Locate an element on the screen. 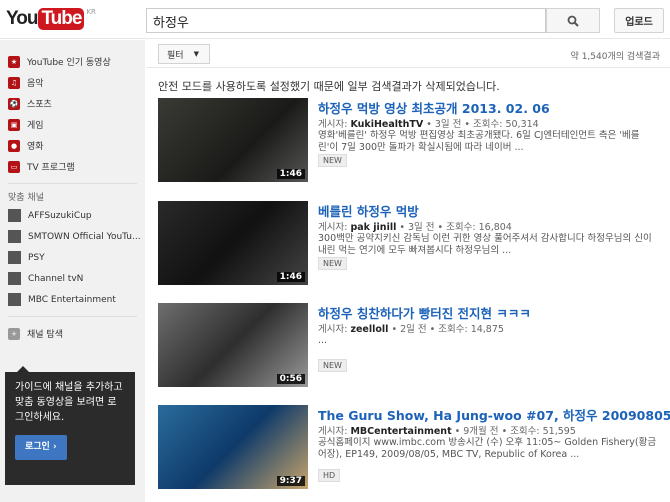 This screenshot has height=502, width=670. safe-mode-notice: 안전 모드를 사용하도록 설정했기 때문에 일부 검색결과가 삭제되었습니다. is located at coordinates (329, 86).